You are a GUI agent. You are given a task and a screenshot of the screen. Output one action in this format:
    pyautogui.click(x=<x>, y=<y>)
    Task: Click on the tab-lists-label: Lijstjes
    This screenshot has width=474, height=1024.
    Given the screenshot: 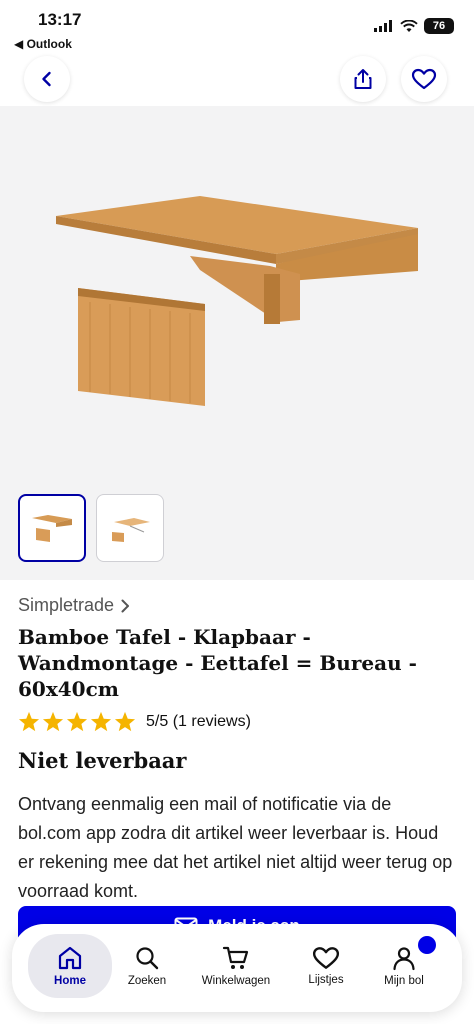 What is the action you would take?
    pyautogui.click(x=326, y=980)
    